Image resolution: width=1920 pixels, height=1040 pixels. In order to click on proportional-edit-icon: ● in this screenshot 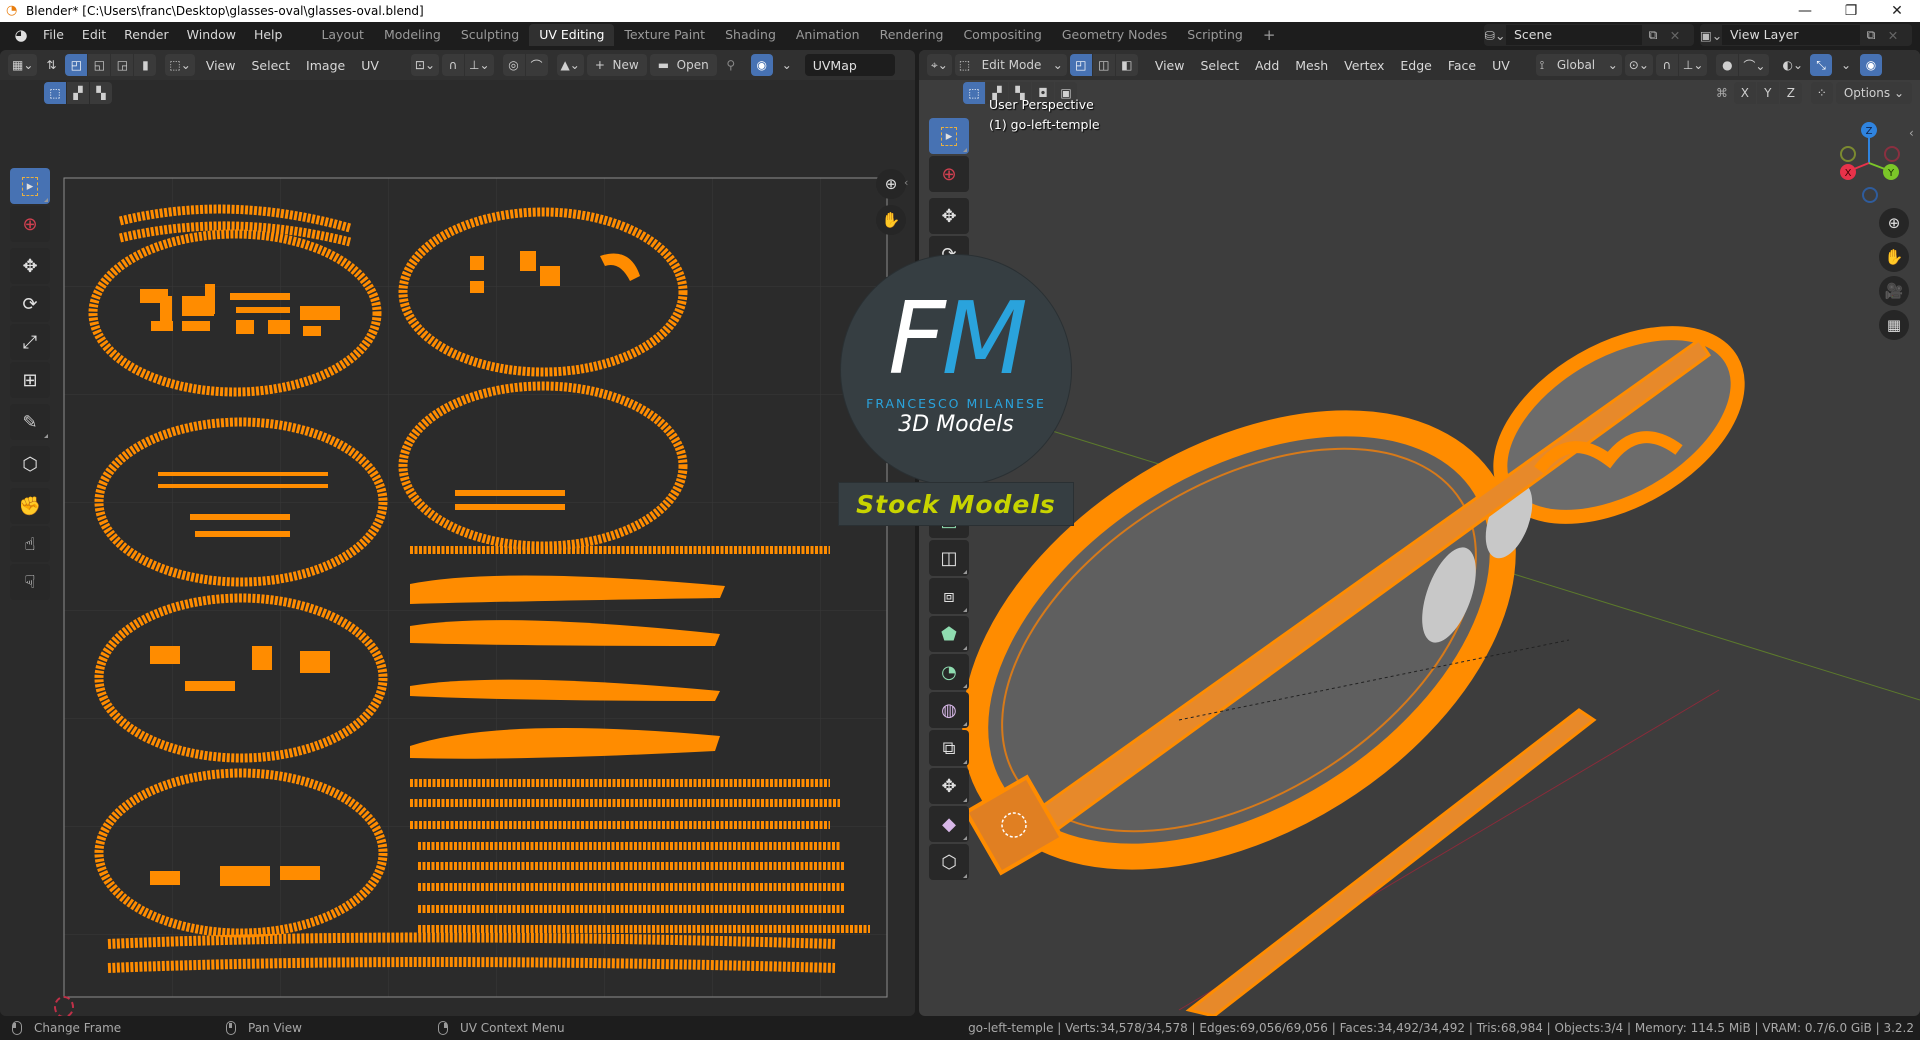, I will do `click(1727, 65)`.